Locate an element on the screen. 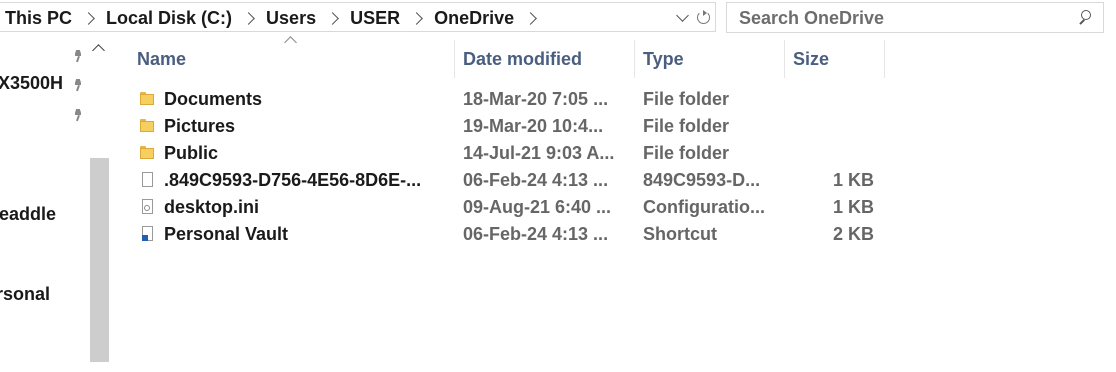  file-row: Documents 18-Mar-20 7:05 ... File folder is located at coordinates (510, 99).